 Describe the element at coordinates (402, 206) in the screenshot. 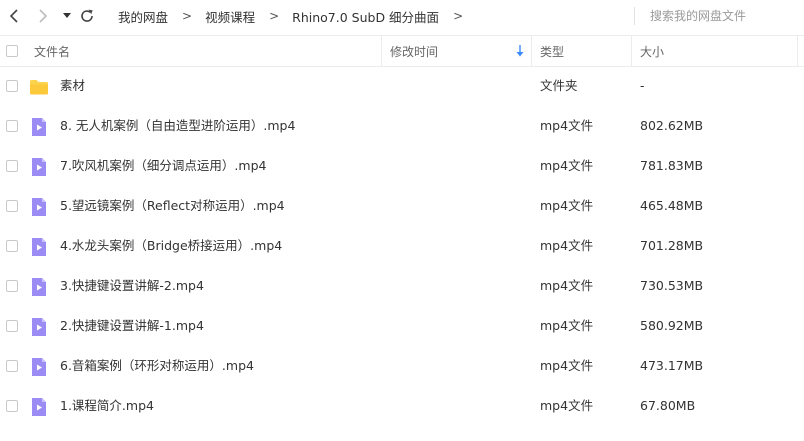

I see `list-item-video: 5.望远镜案例（Reflect对称运用）.mp4 mp4文件 465.48MB` at that location.